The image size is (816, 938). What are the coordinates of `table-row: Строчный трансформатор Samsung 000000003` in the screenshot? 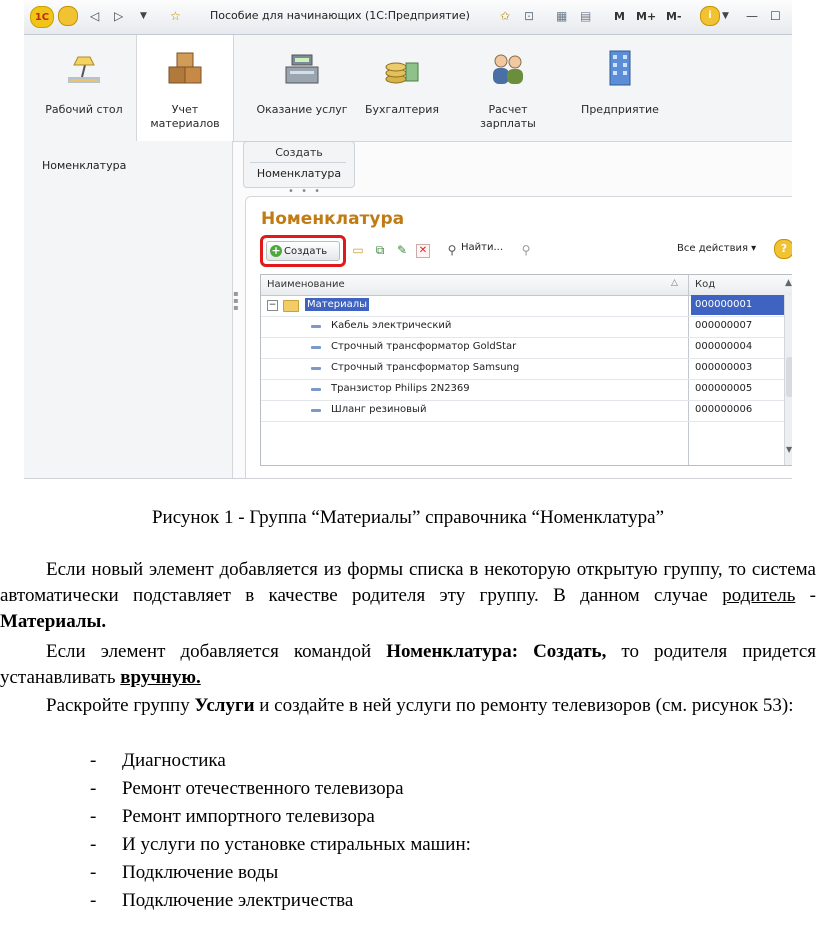 It's located at (526, 369).